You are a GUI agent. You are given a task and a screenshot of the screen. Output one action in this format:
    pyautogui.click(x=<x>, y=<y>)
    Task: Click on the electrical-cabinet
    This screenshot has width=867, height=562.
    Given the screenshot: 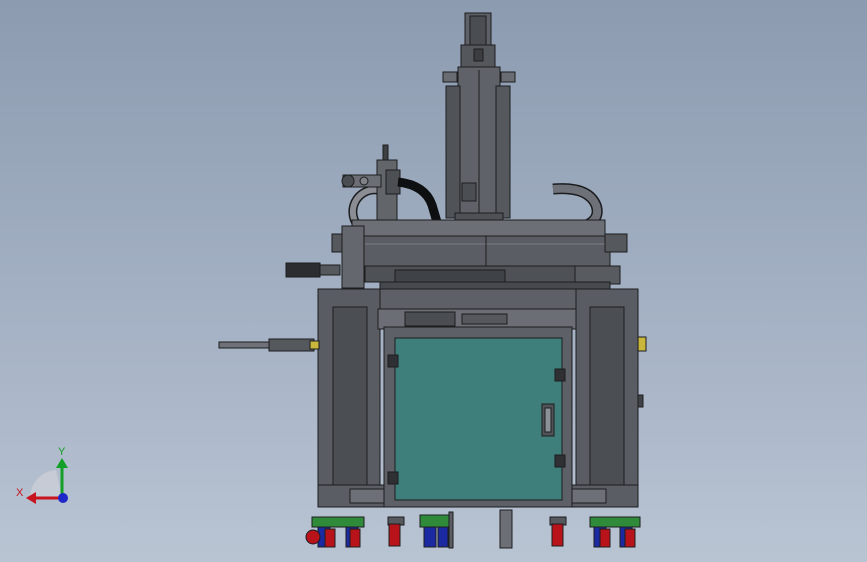 What is the action you would take?
    pyautogui.click(x=478, y=417)
    